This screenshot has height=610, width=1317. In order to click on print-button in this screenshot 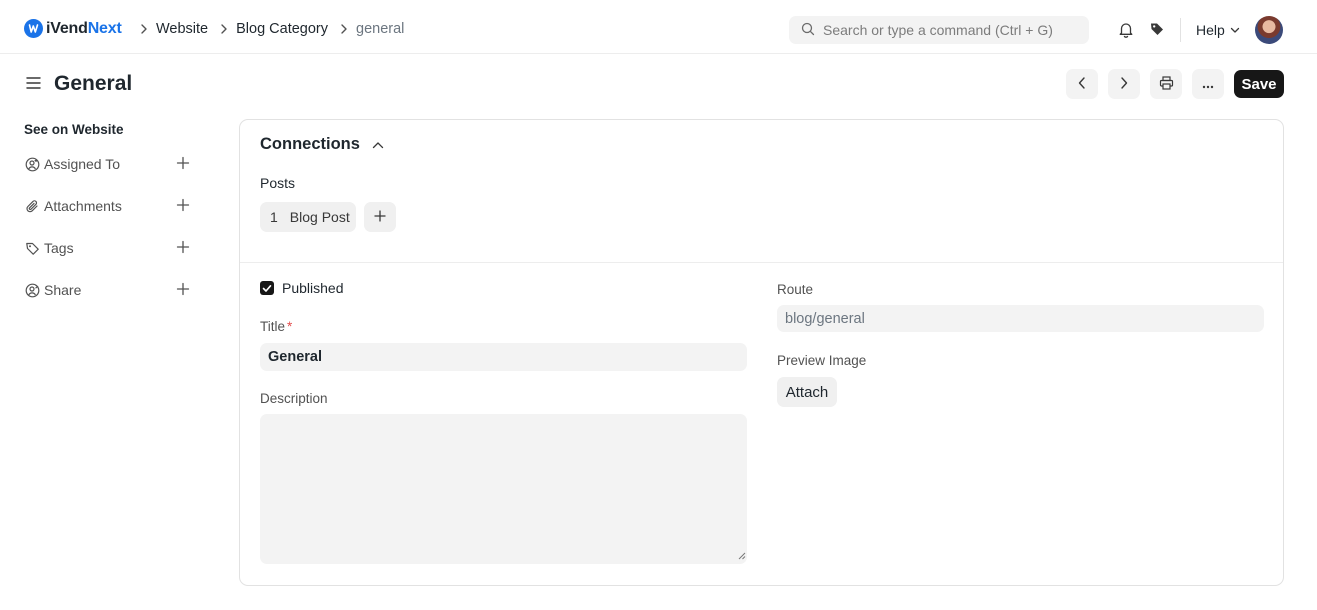, I will do `click(1166, 84)`.